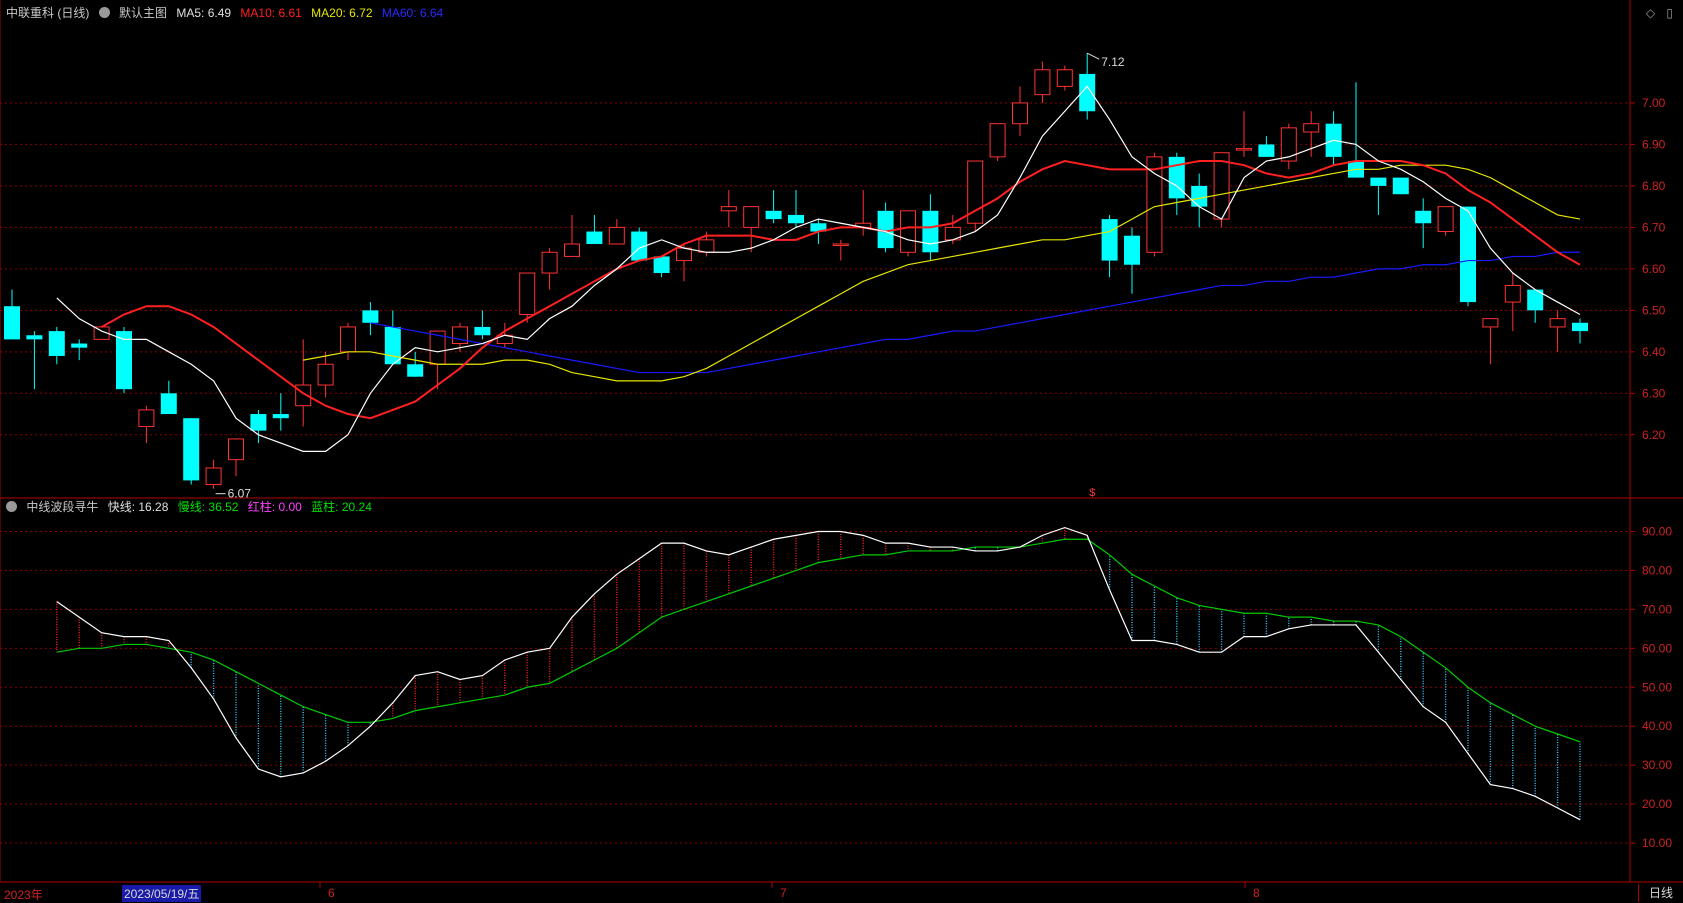  What do you see at coordinates (1654, 352) in the screenshot?
I see `main-y-tick-label: 6.40` at bounding box center [1654, 352].